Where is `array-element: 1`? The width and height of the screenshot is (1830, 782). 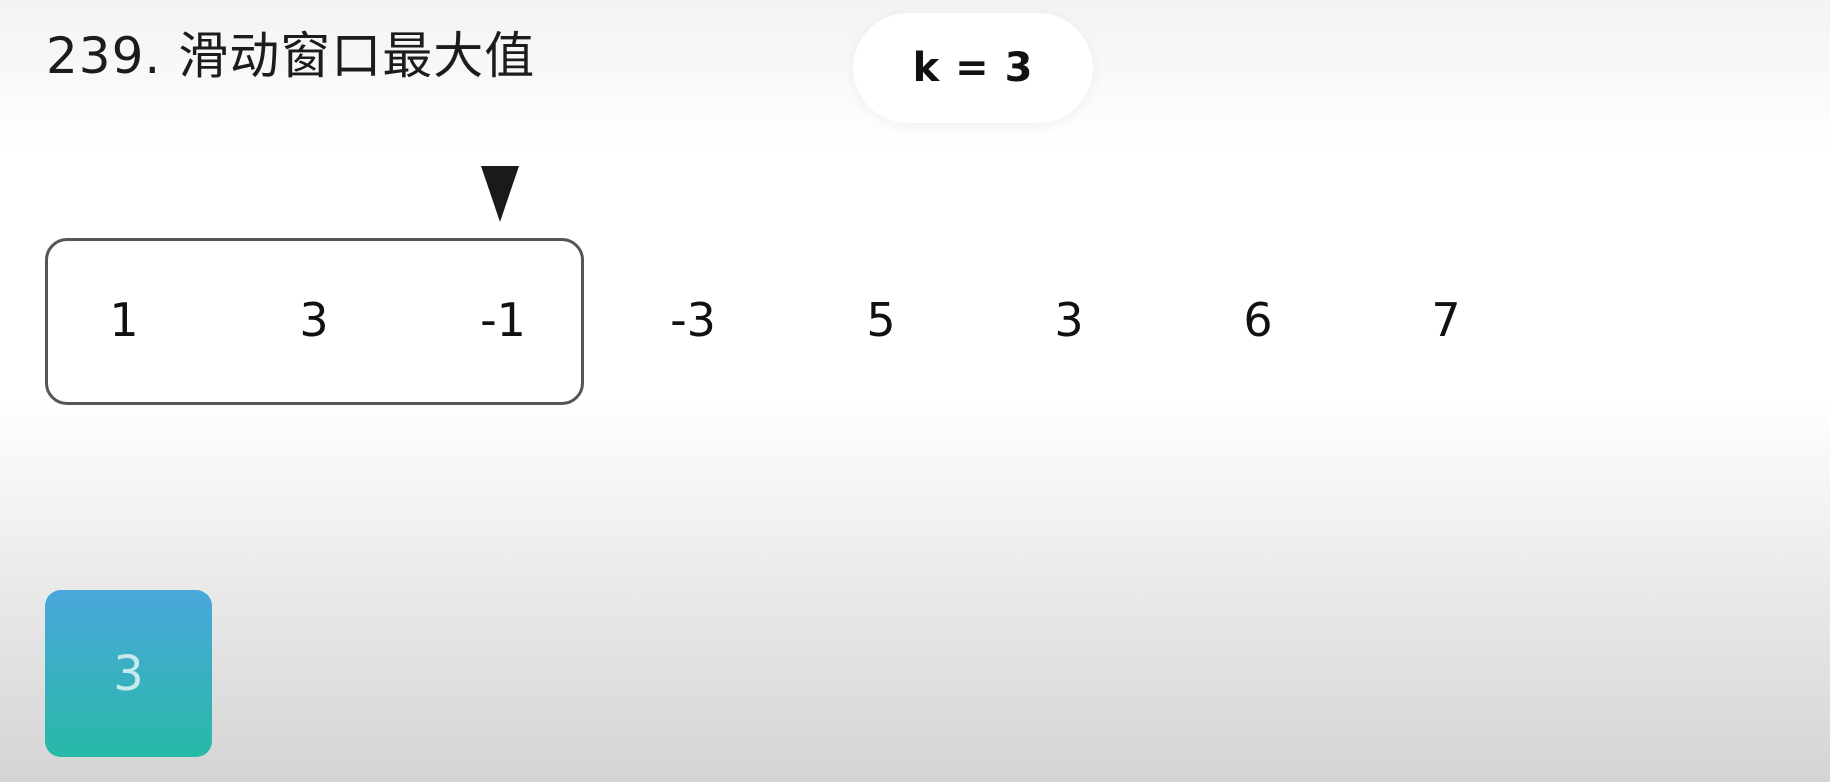 array-element: 1 is located at coordinates (124, 320).